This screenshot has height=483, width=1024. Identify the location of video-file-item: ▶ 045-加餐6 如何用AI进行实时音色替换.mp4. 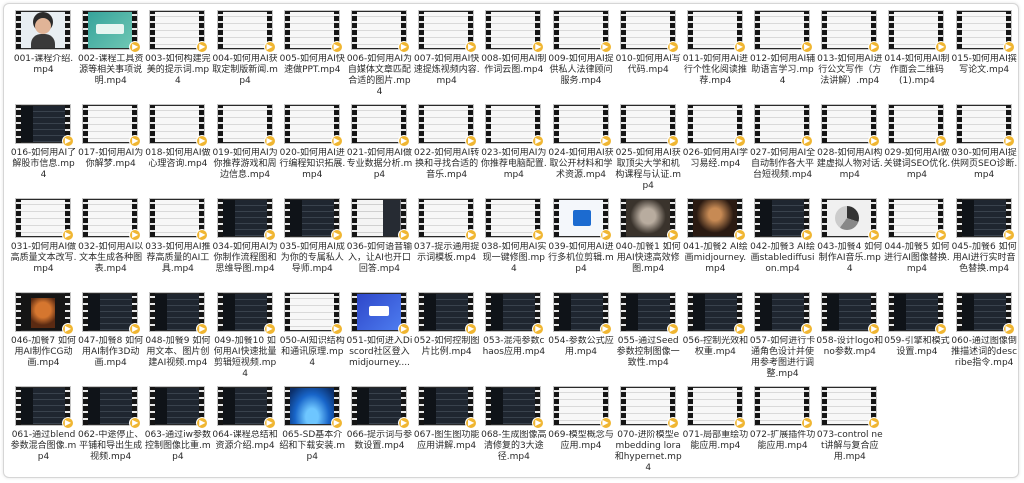
(984, 245).